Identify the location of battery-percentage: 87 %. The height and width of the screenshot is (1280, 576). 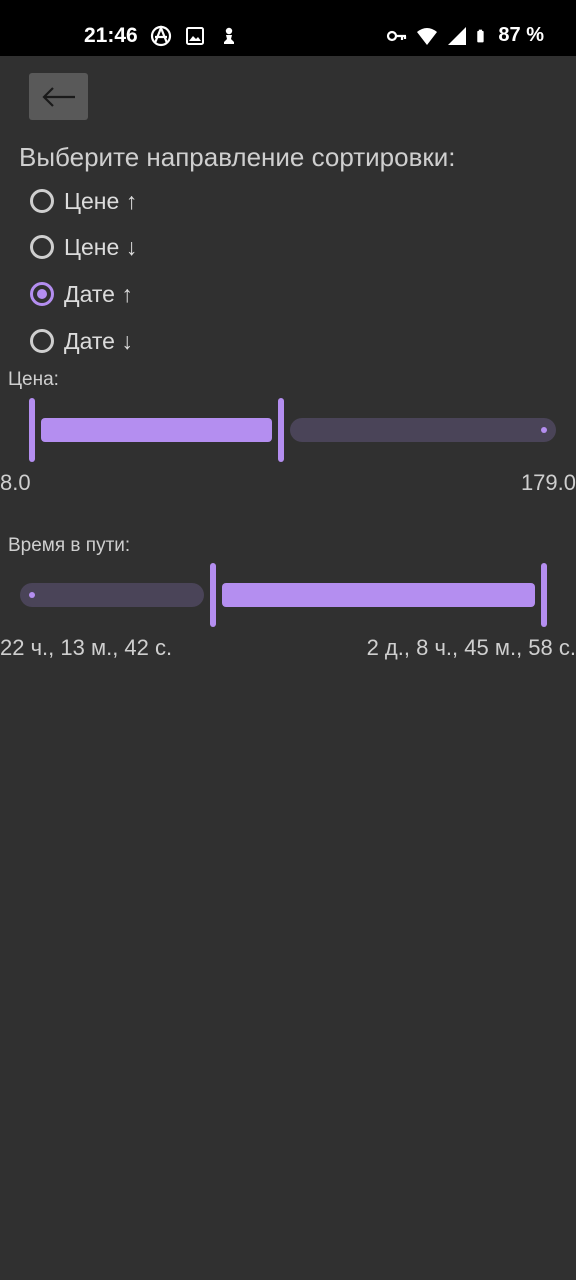
(521, 35).